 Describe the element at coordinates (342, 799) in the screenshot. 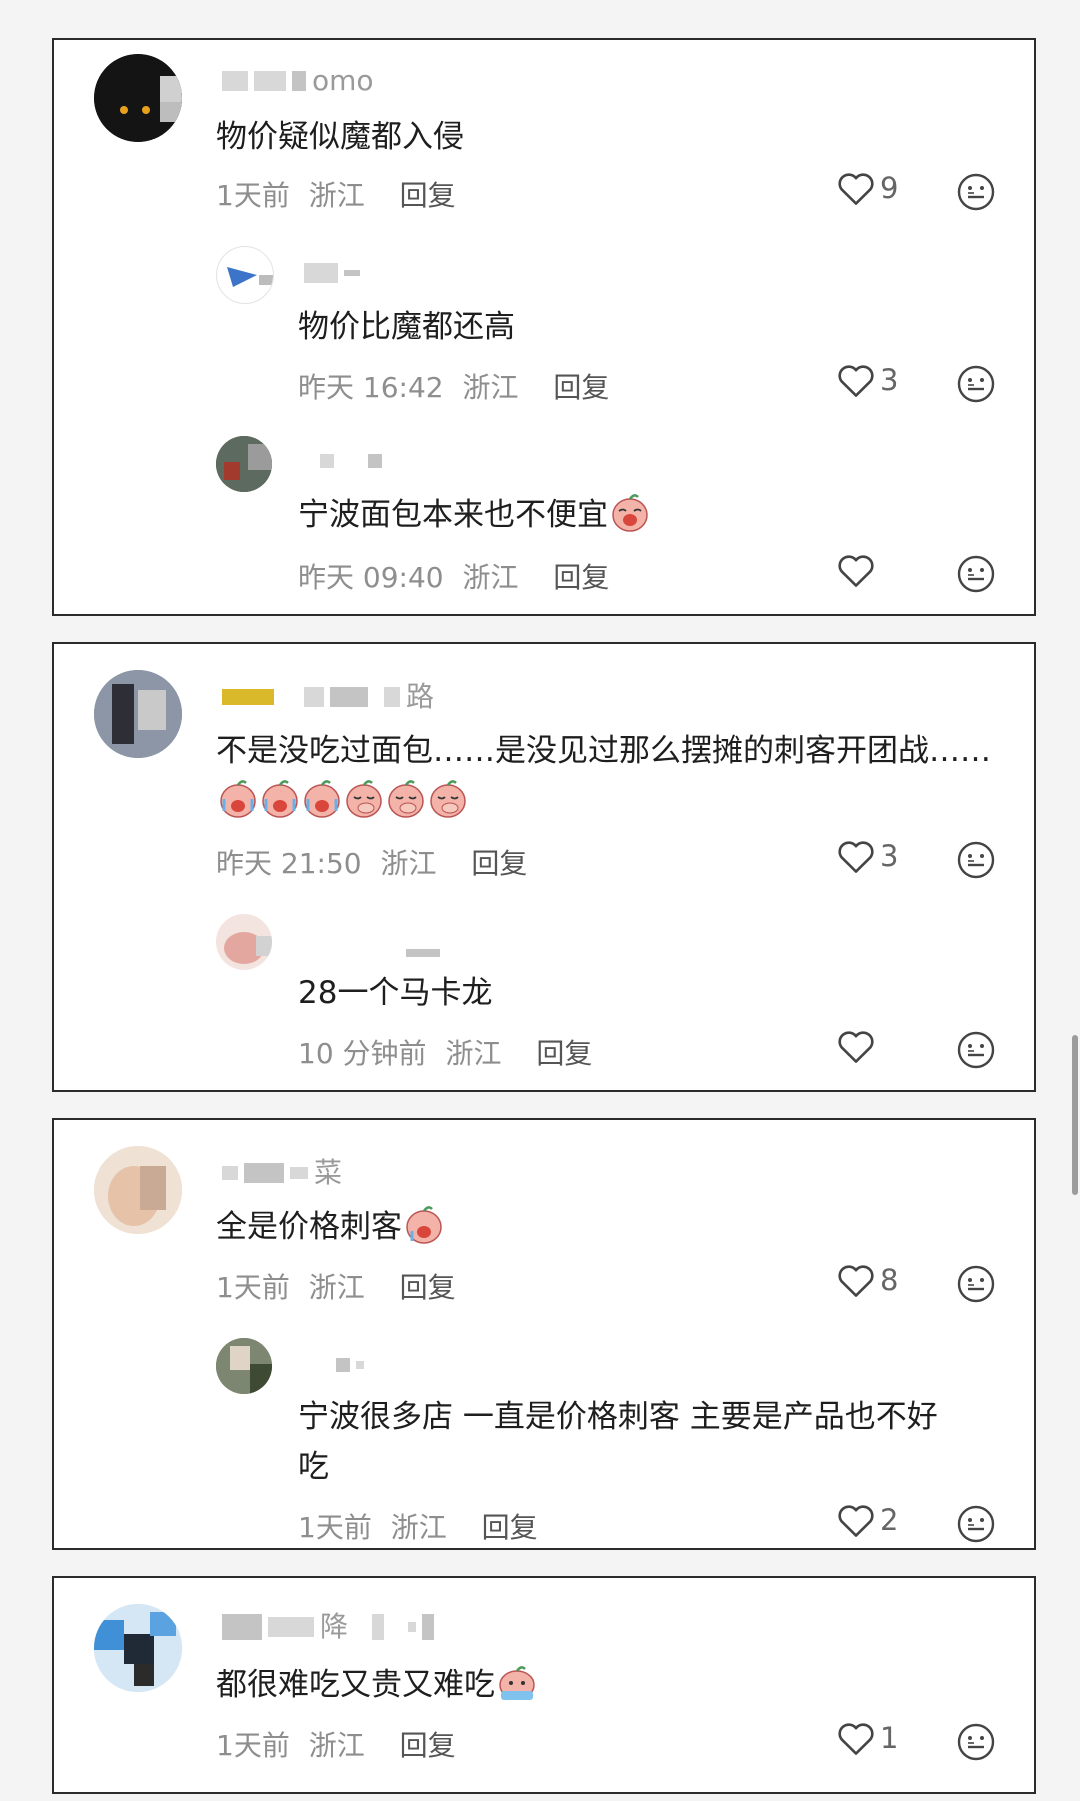

I see `sticker-group` at that location.